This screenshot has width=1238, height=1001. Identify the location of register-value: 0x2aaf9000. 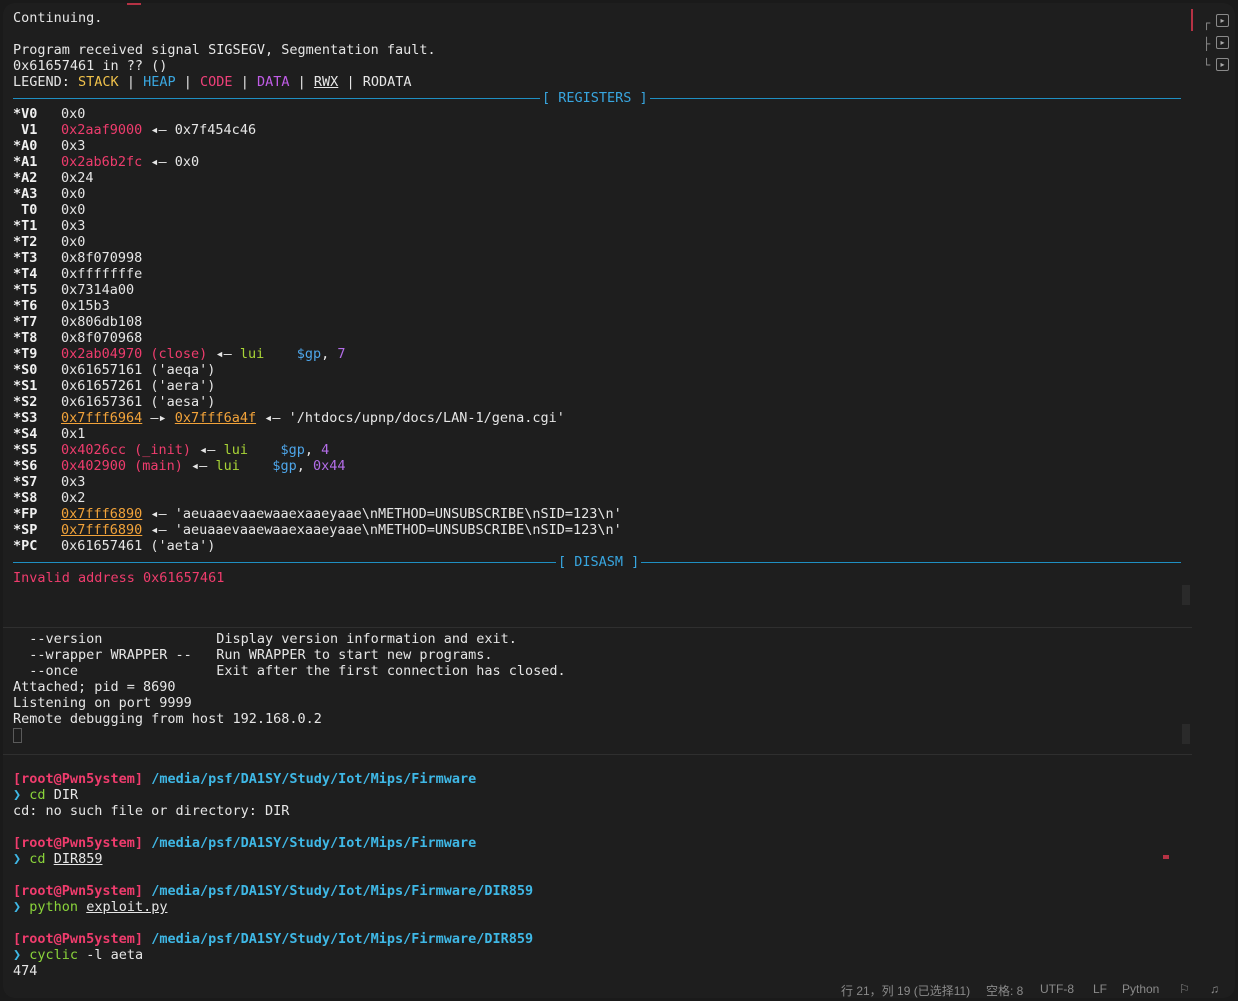
(102, 130).